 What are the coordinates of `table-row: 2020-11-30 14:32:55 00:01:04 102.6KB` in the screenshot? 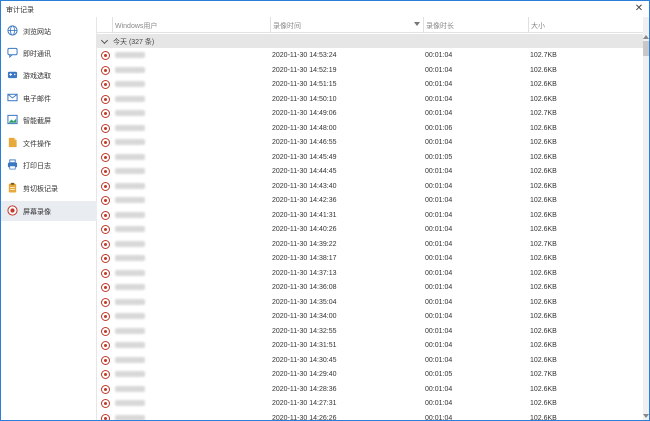 It's located at (370, 330).